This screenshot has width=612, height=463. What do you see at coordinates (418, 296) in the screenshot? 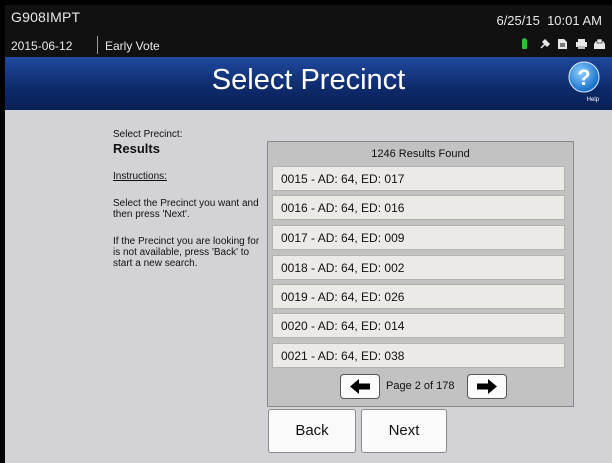
I see `precinct-row: 0019 - AD: 64, ED: 026` at bounding box center [418, 296].